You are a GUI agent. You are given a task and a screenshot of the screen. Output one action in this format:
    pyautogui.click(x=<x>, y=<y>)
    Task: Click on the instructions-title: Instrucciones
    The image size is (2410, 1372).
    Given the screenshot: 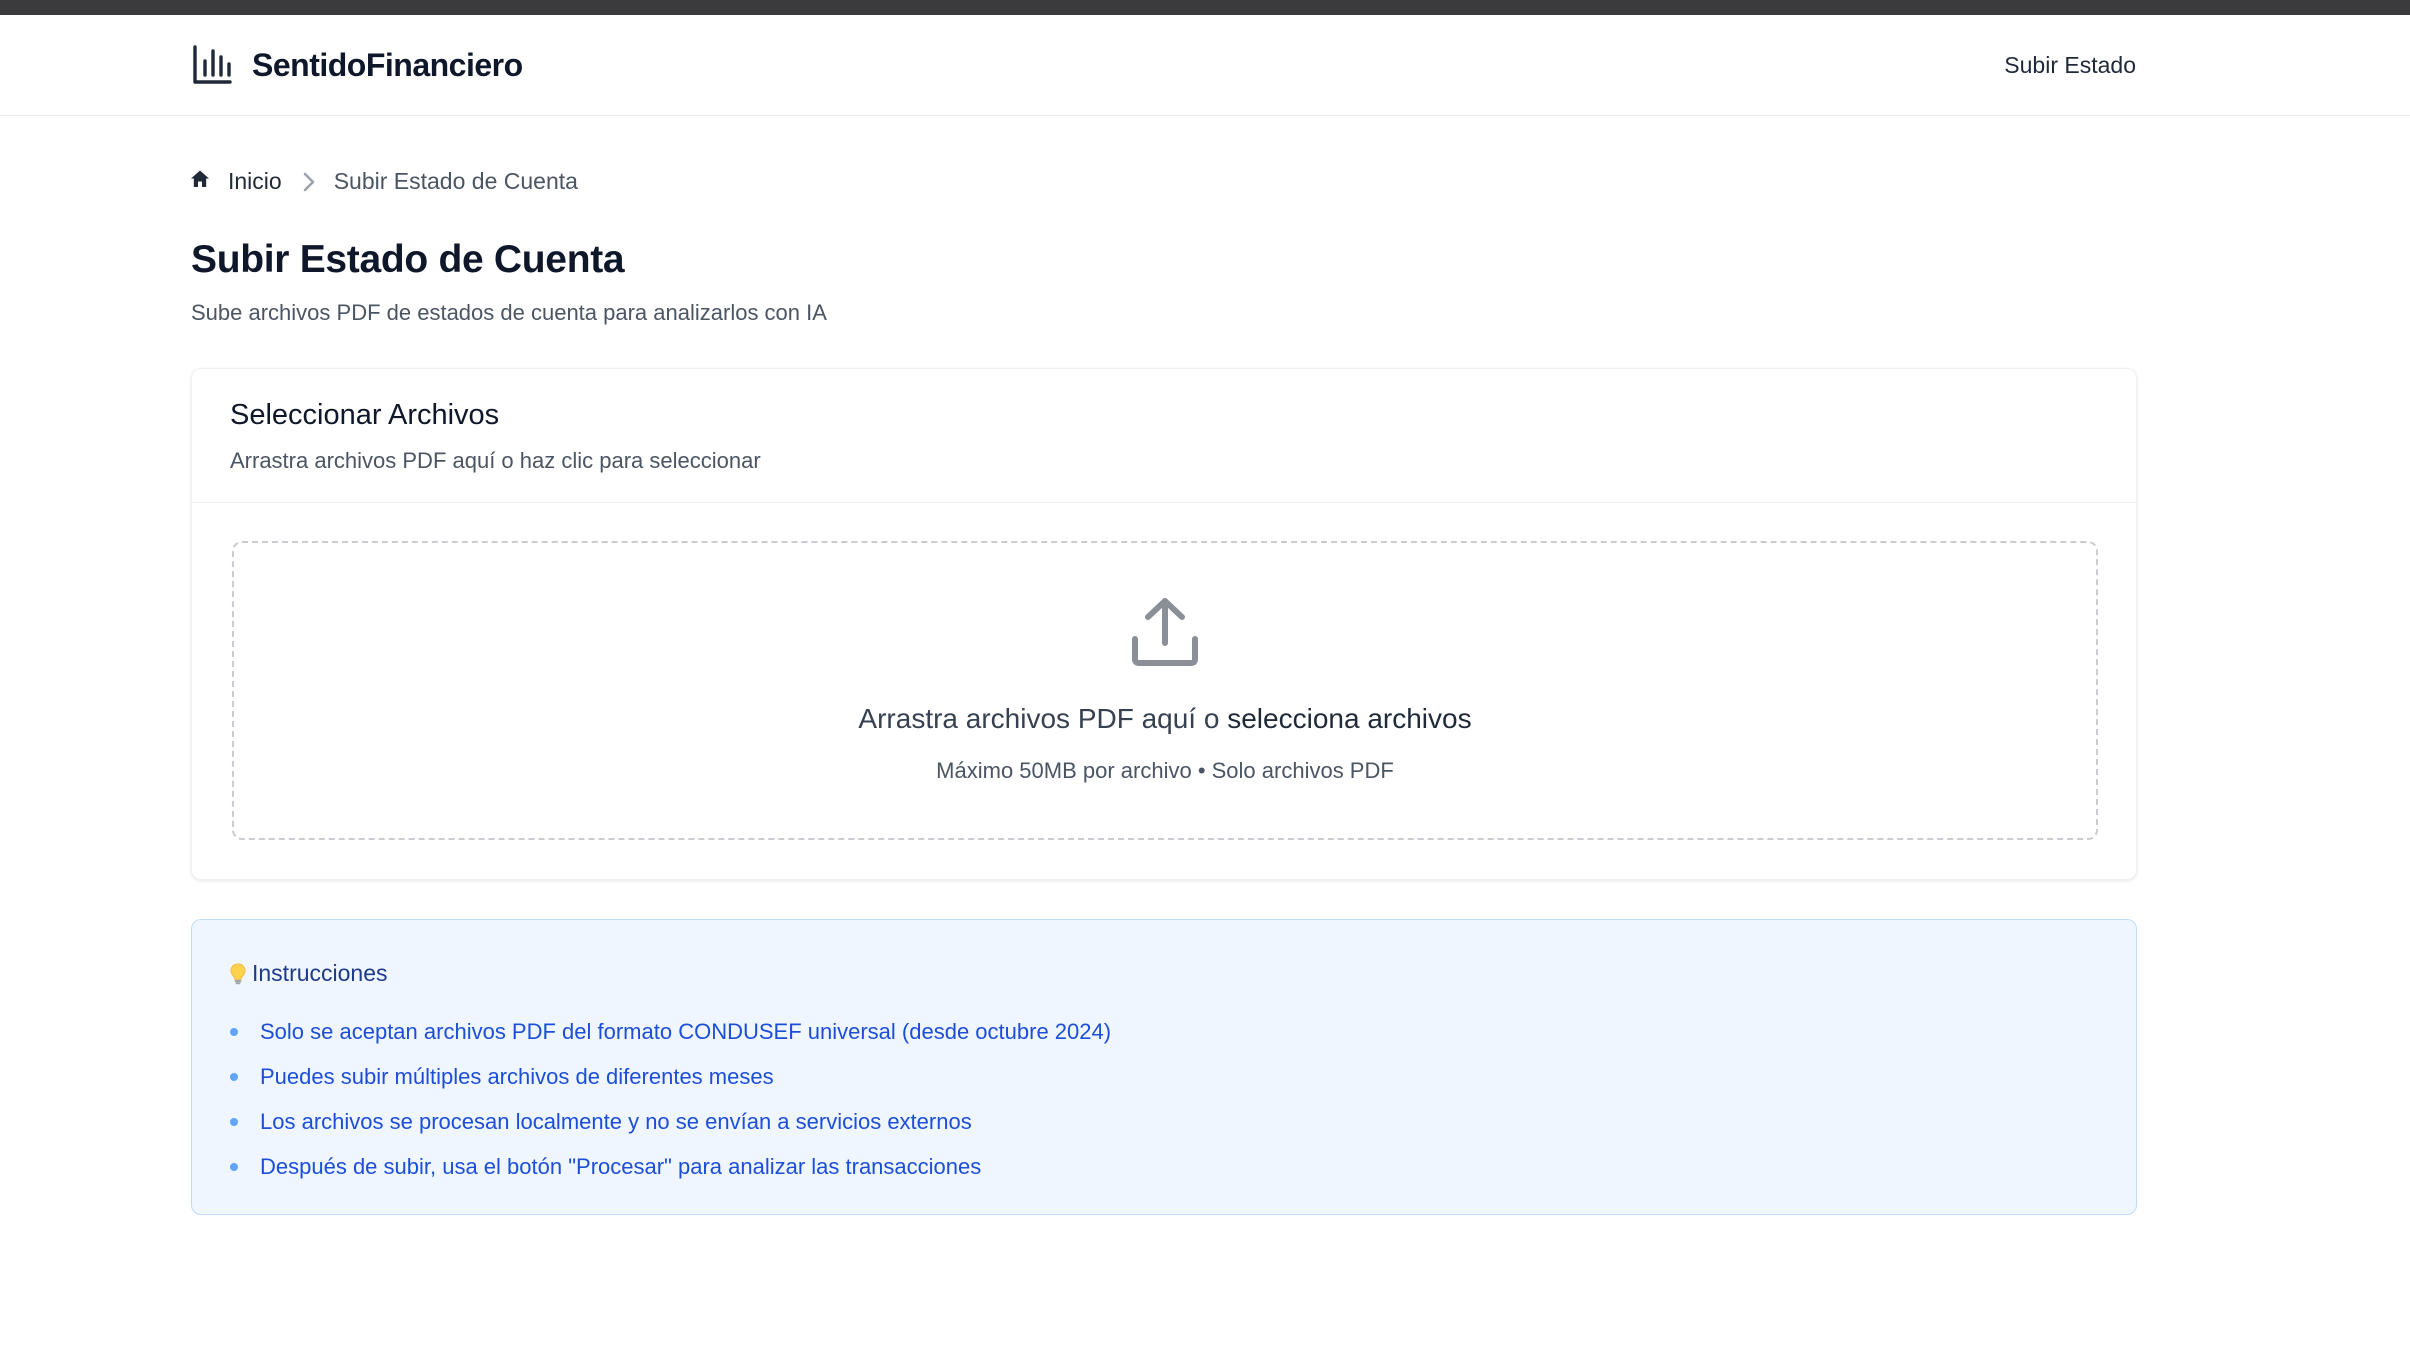 What is the action you would take?
    pyautogui.click(x=309, y=973)
    